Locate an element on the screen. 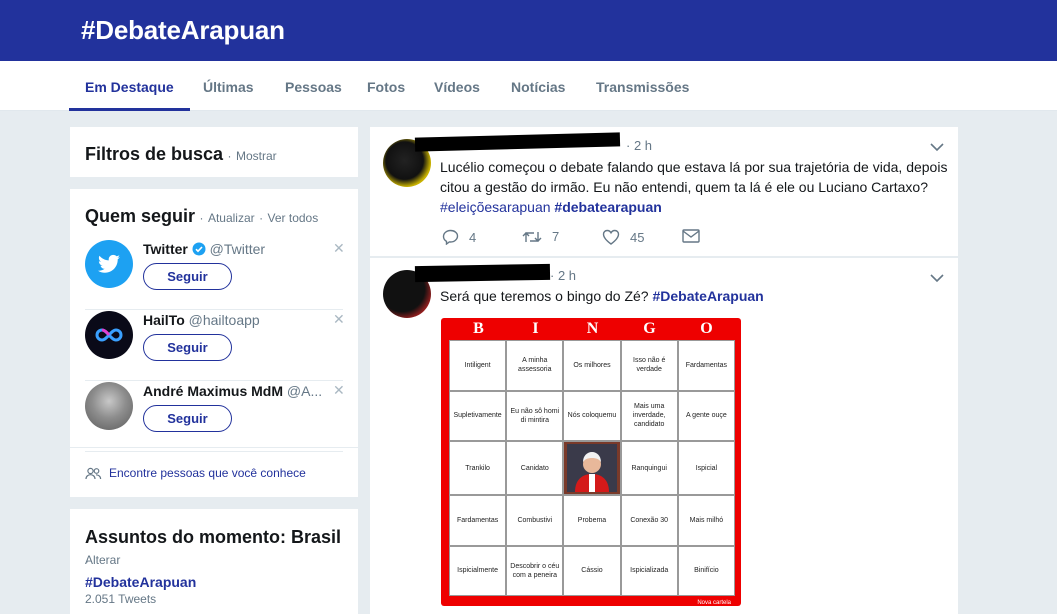  bingo-letter: N is located at coordinates (592, 328).